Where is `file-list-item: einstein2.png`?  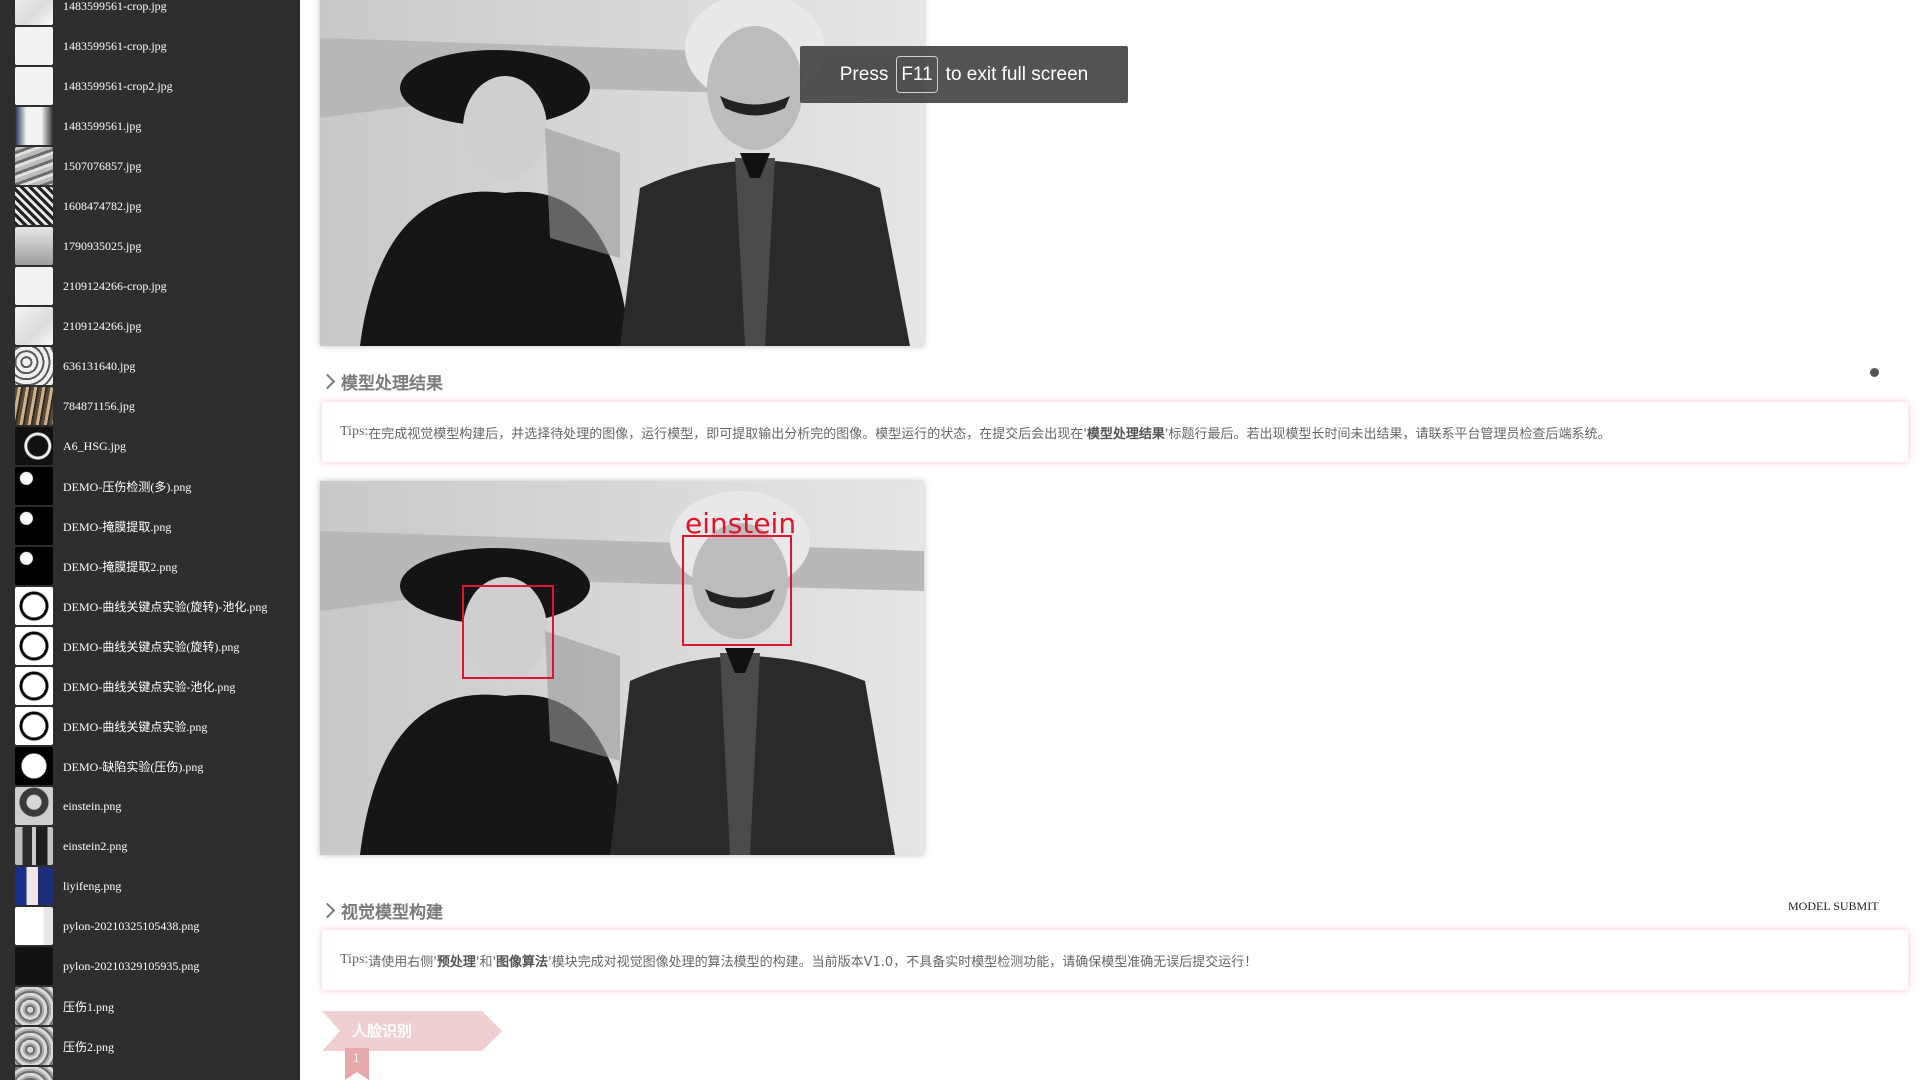
file-list-item: einstein2.png is located at coordinates (150, 846).